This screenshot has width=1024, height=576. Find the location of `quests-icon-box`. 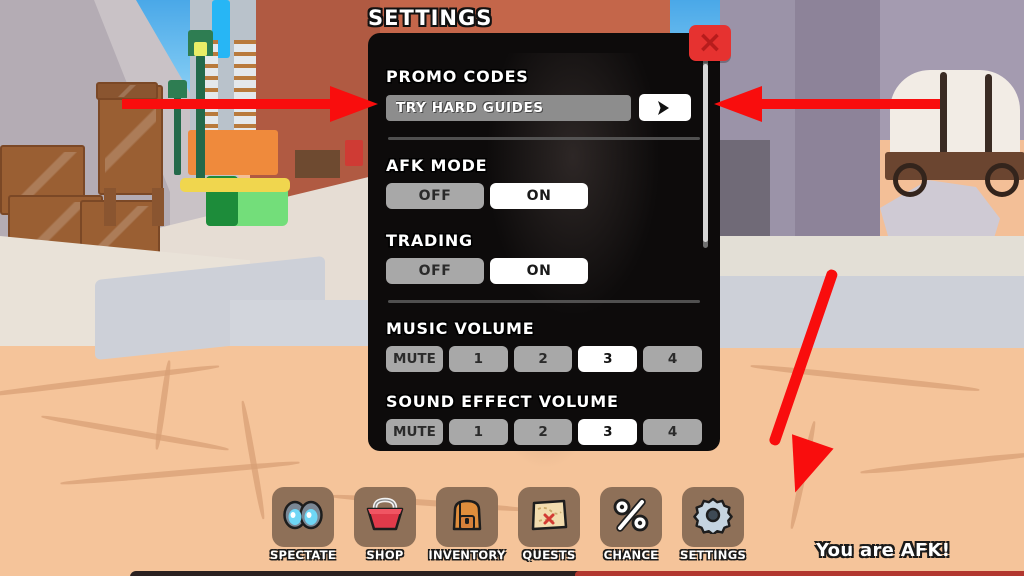

quests-icon-box is located at coordinates (549, 517).